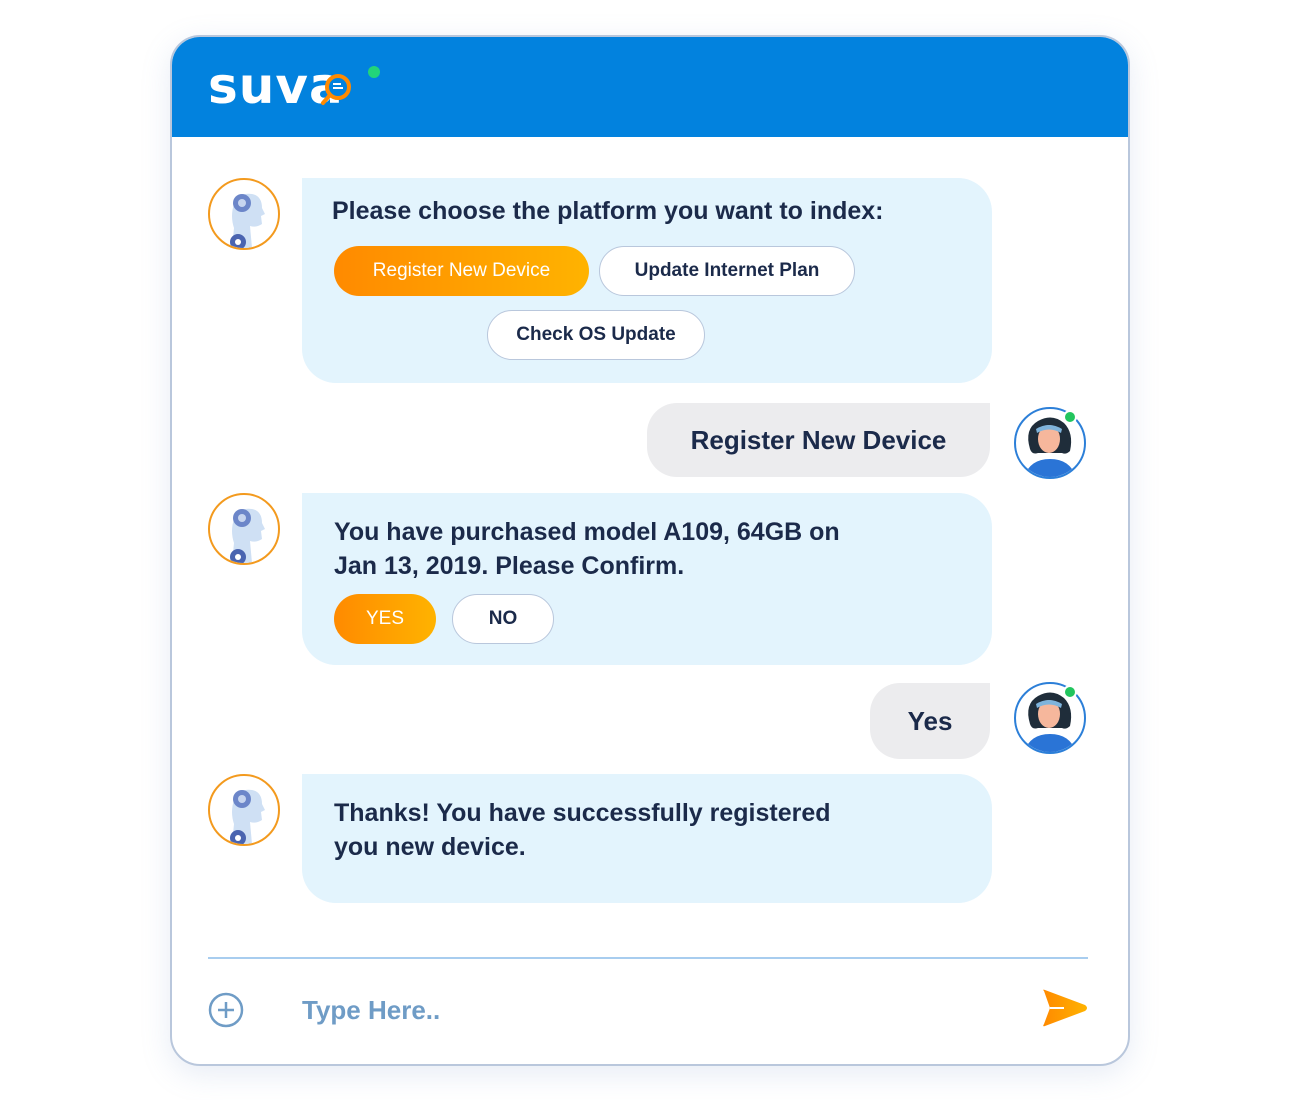 This screenshot has height=1100, width=1300. I want to click on option-no: NO, so click(503, 619).